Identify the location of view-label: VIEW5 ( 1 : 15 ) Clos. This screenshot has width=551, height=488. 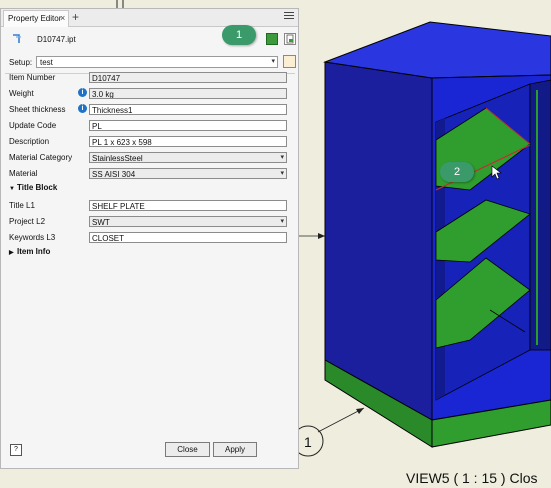
(472, 478).